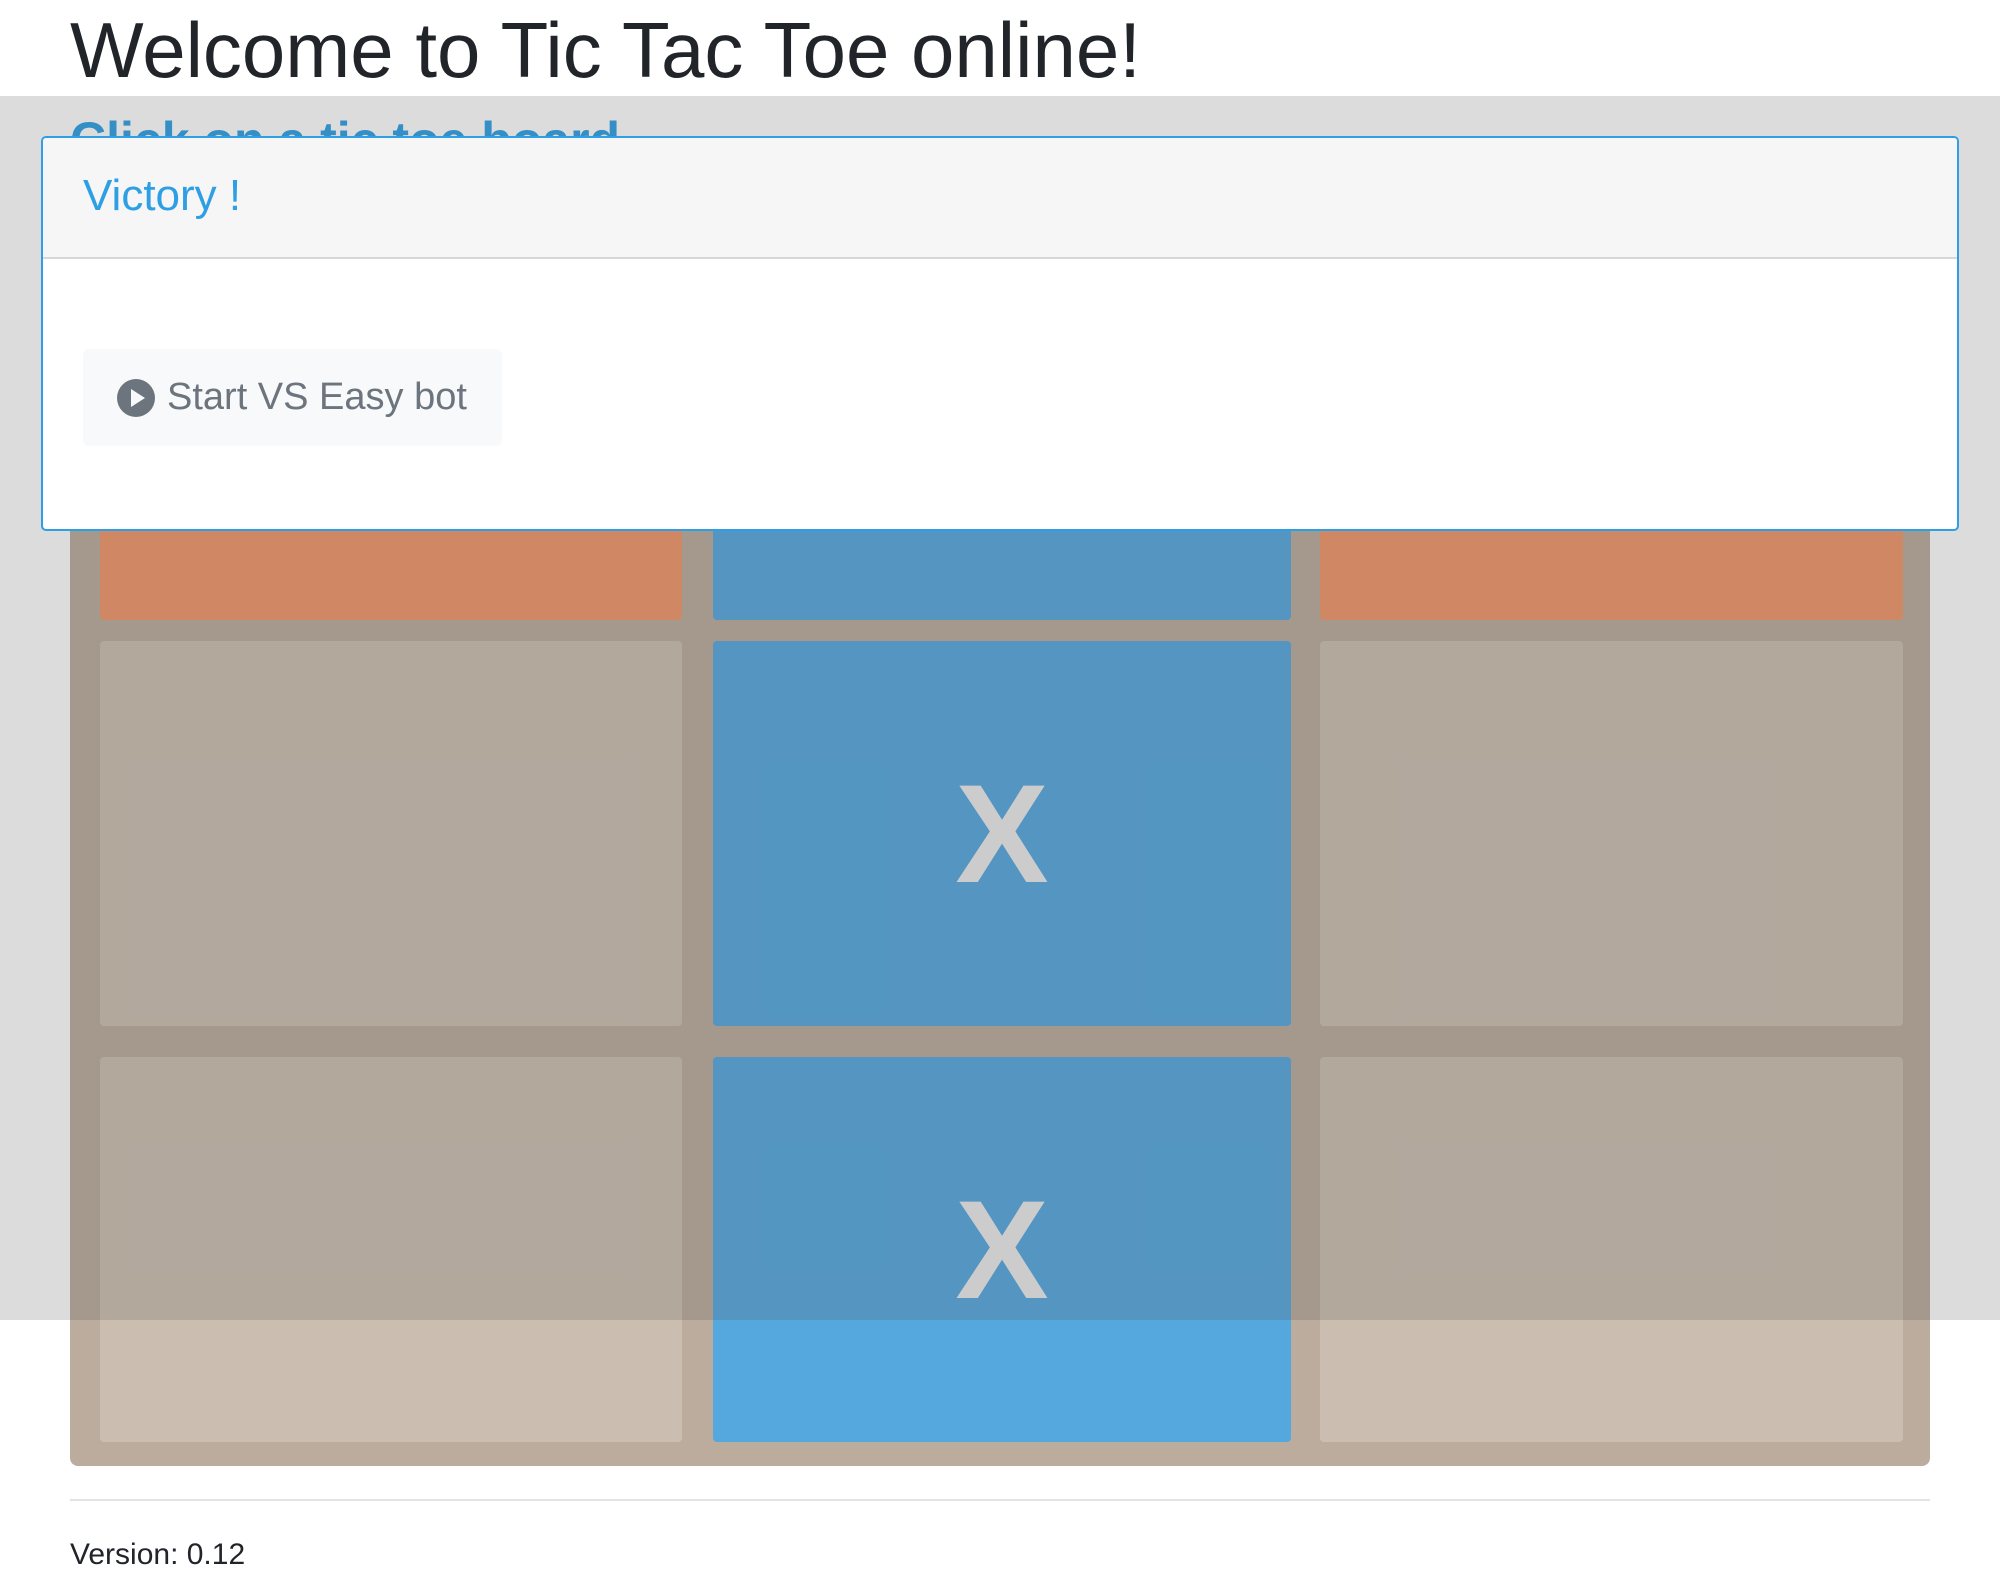  Describe the element at coordinates (158, 1554) in the screenshot. I see `version-label: Version: 0.12` at that location.